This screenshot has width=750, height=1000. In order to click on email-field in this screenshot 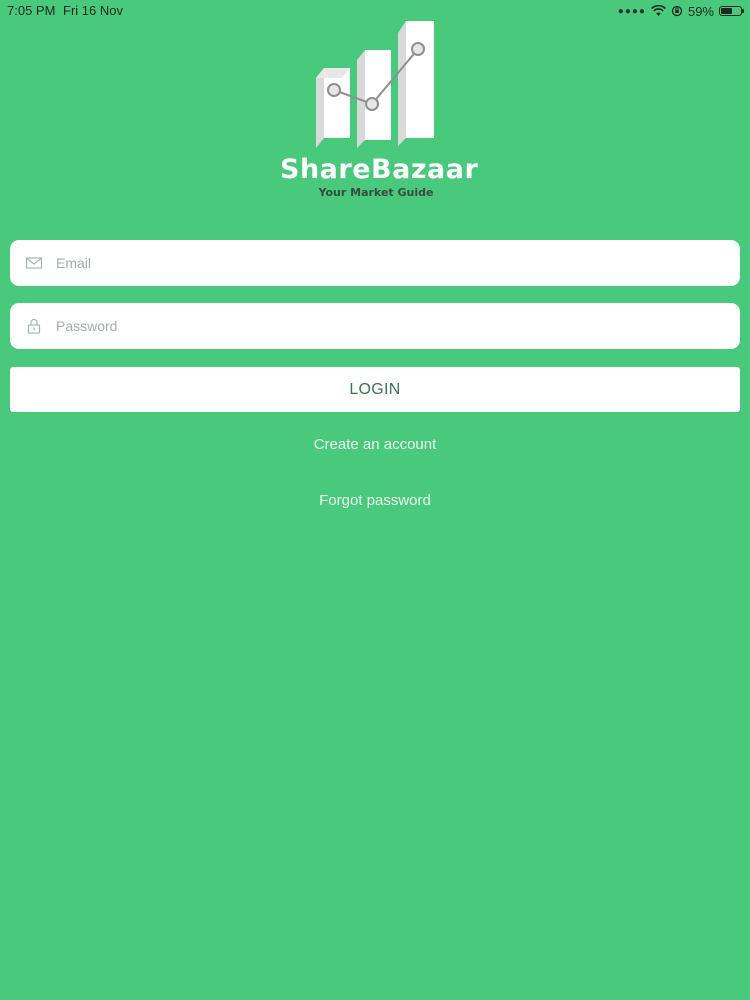, I will do `click(375, 263)`.